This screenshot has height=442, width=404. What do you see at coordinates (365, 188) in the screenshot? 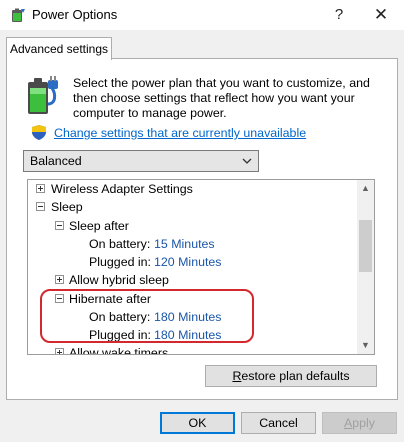
I see `scroll-up-arrow: ▲` at bounding box center [365, 188].